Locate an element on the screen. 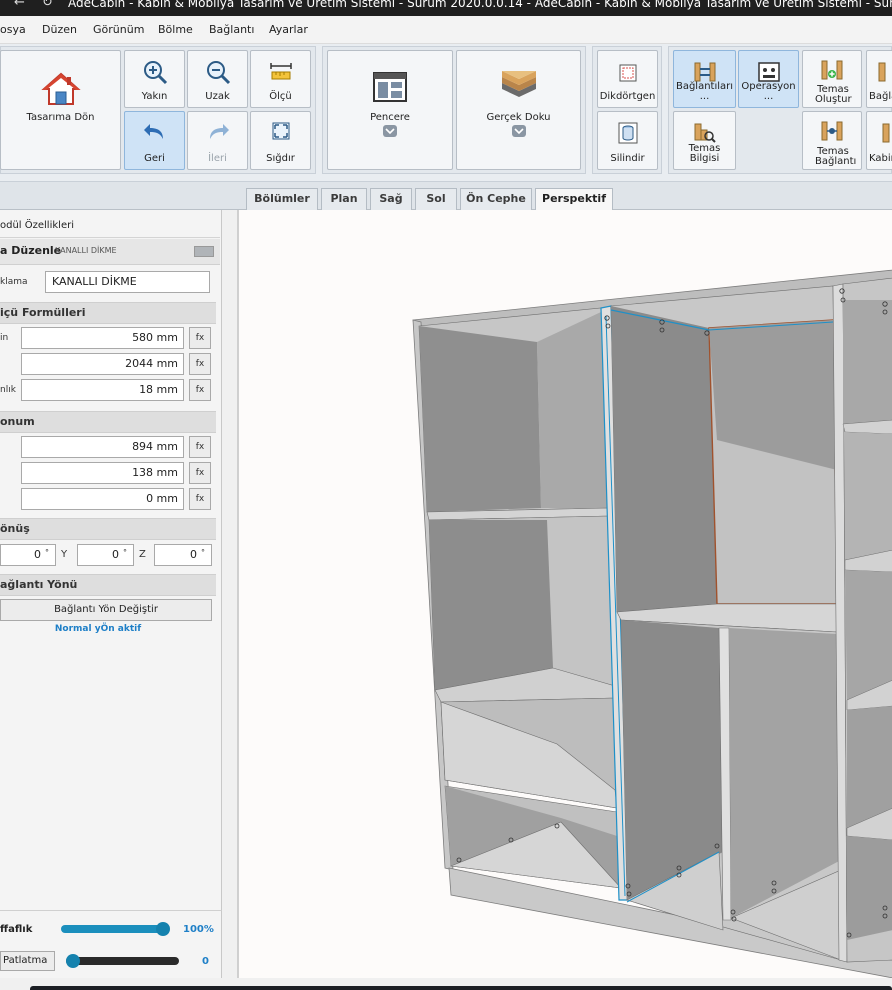 The height and width of the screenshot is (990, 892). description-field: KANALLI DİKME is located at coordinates (127, 282).